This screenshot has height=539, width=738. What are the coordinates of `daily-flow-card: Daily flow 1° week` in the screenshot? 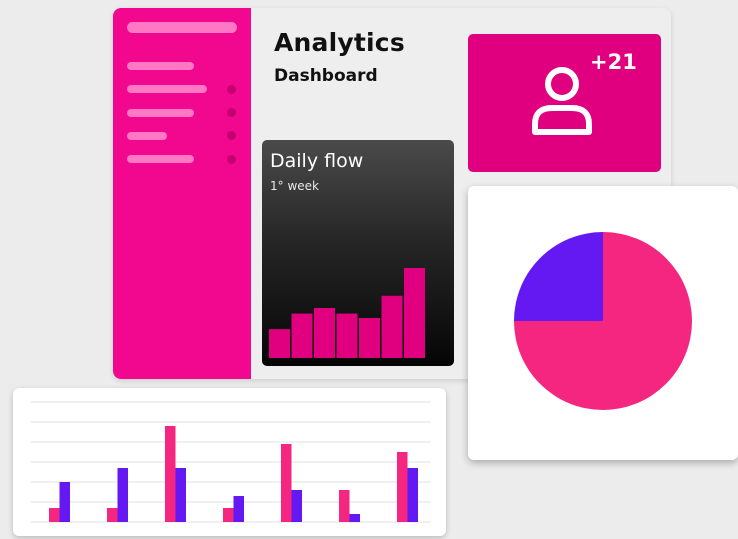 It's located at (358, 253).